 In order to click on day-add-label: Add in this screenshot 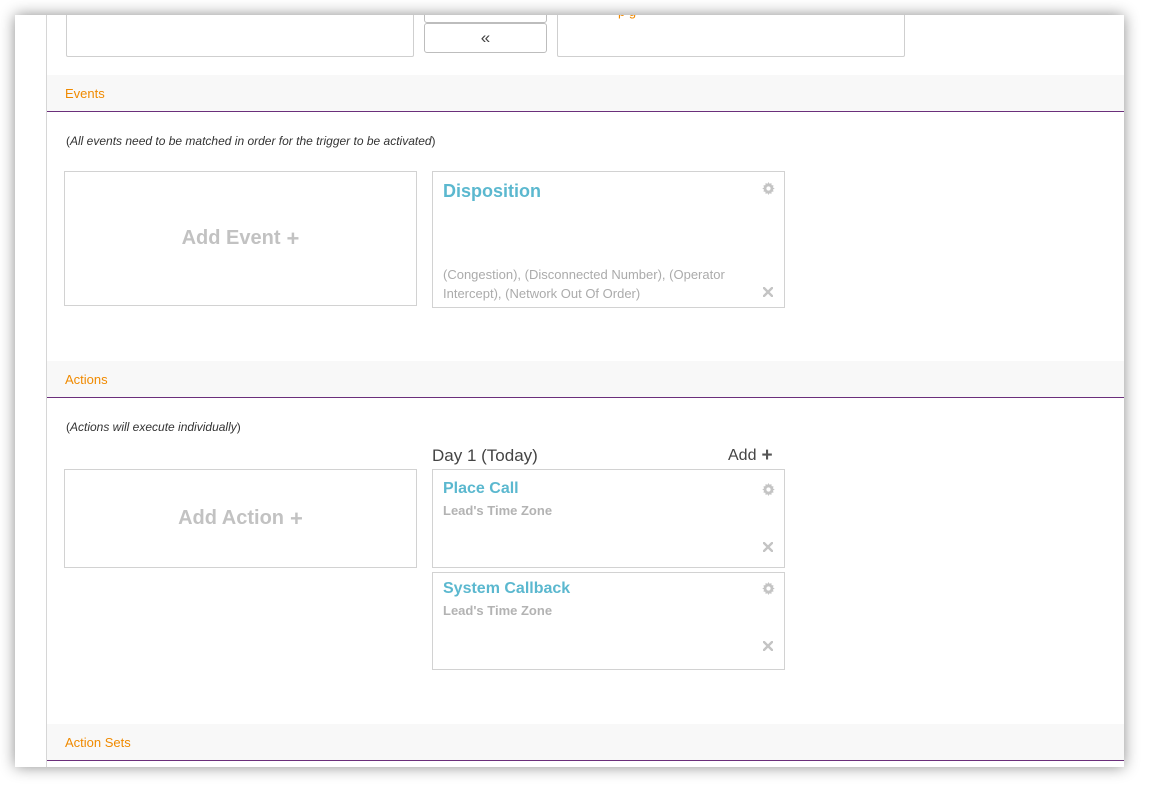, I will do `click(742, 455)`.